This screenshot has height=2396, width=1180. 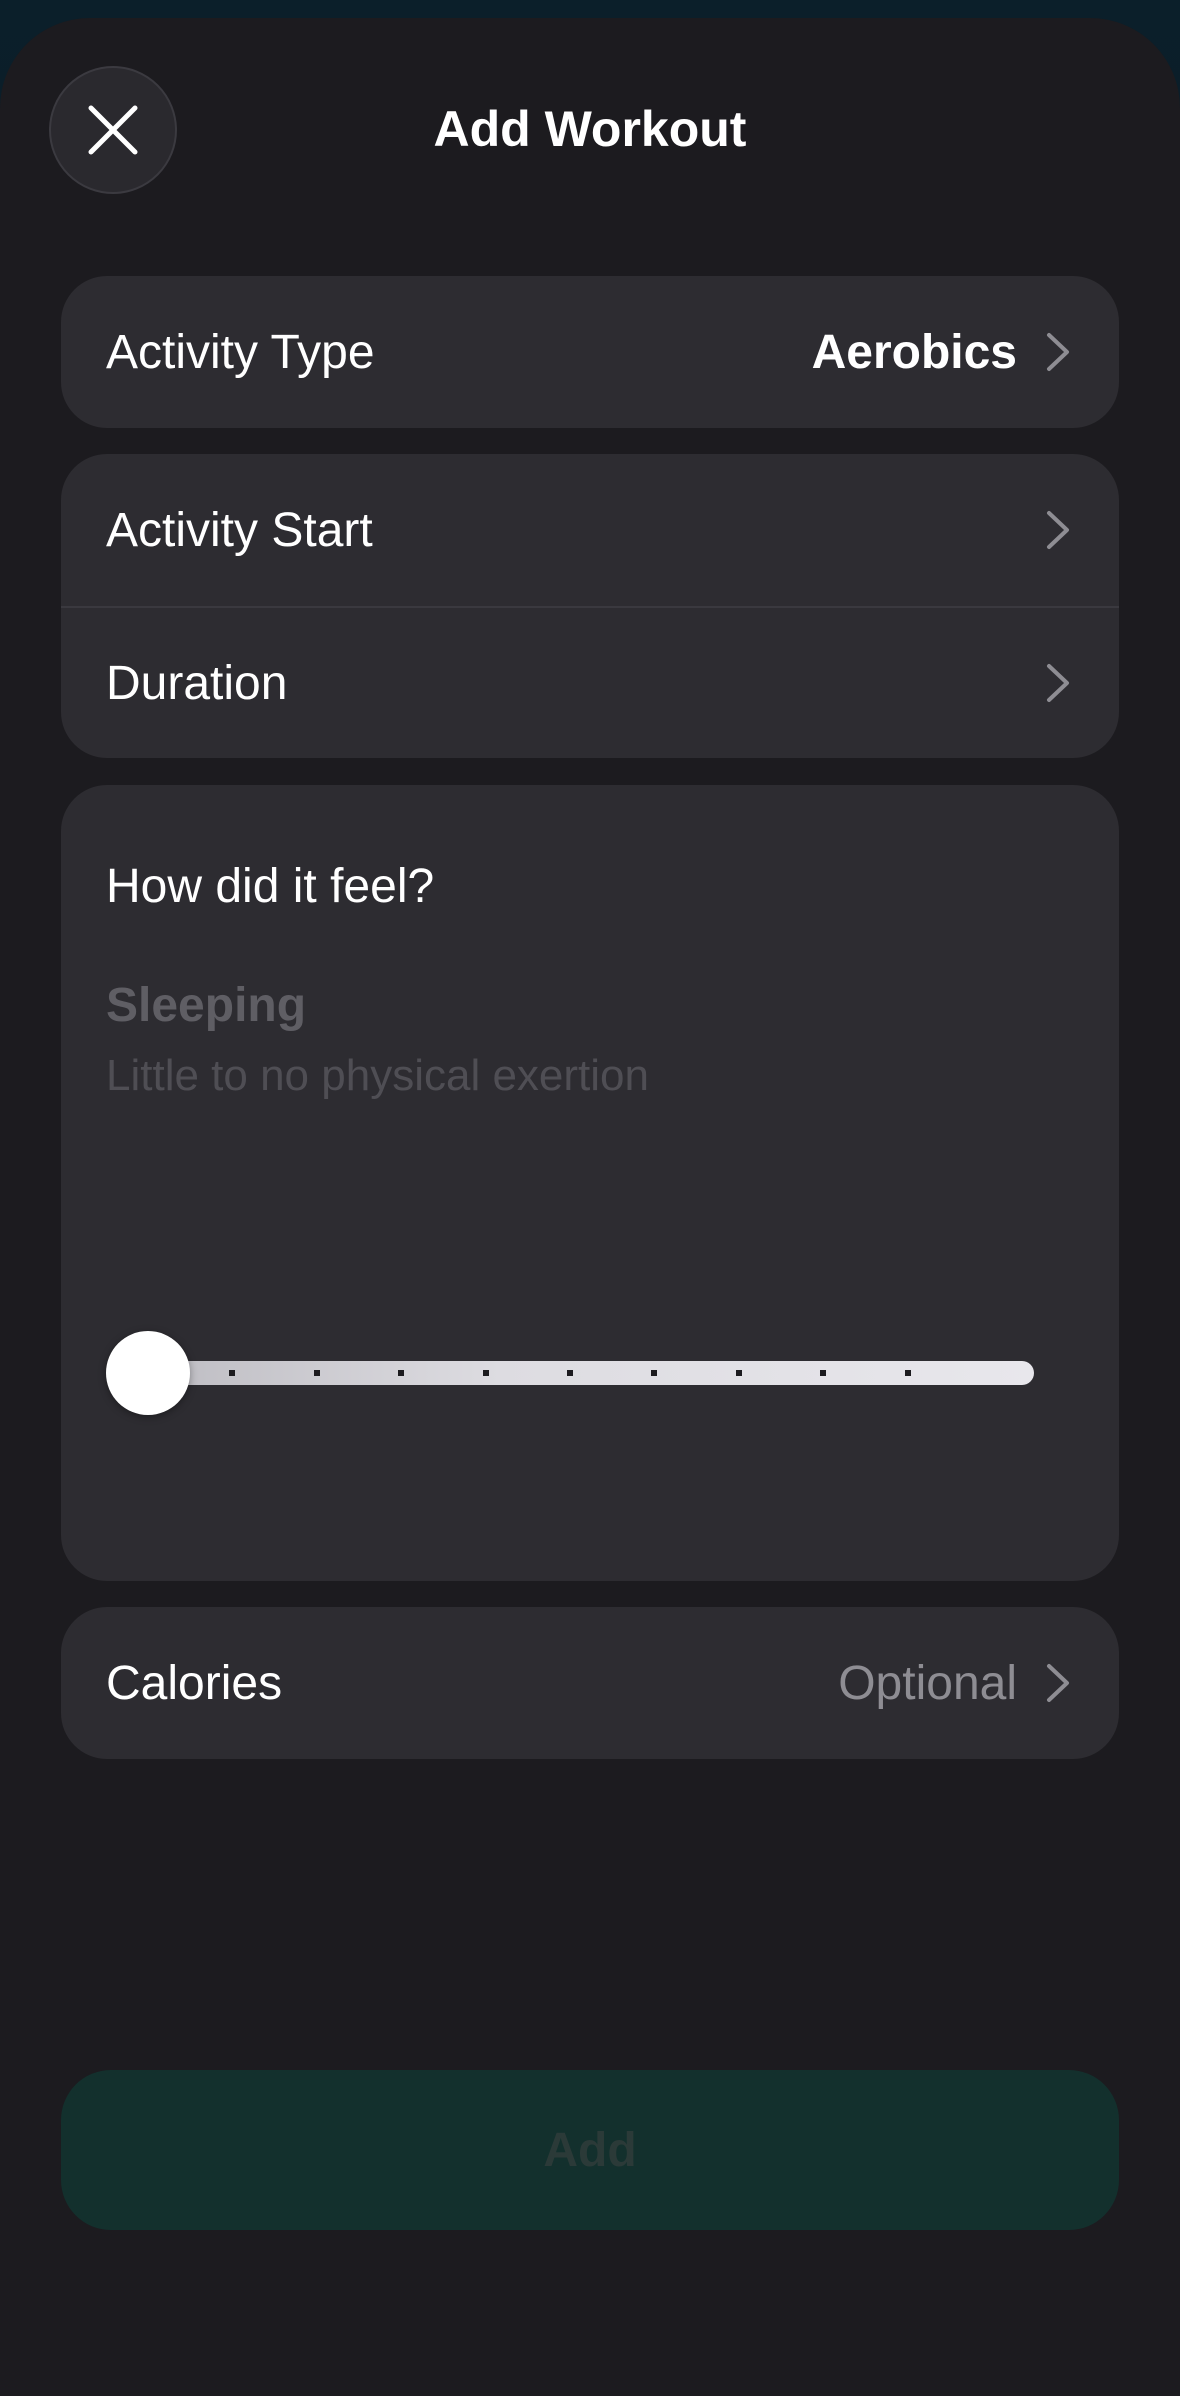 What do you see at coordinates (270, 886) in the screenshot?
I see `effort-question: How did it feel?` at bounding box center [270, 886].